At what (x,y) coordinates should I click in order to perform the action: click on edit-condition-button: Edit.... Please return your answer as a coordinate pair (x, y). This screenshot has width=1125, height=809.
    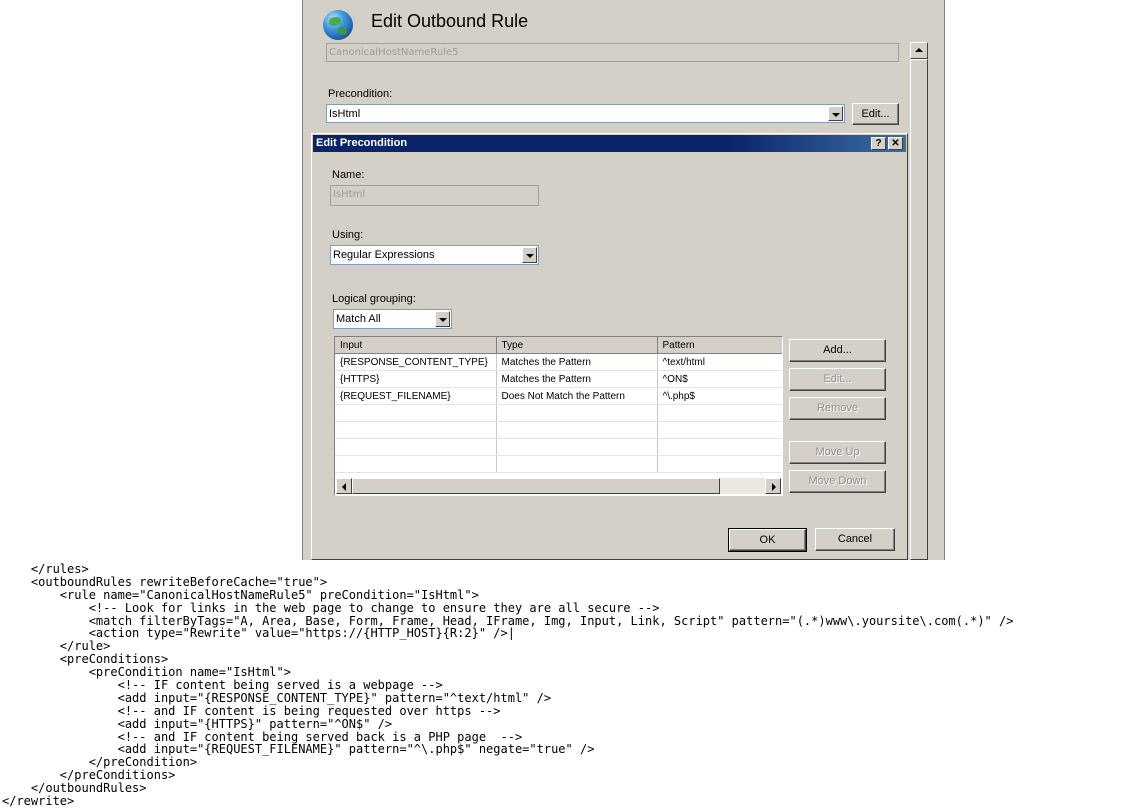
    Looking at the image, I should click on (837, 379).